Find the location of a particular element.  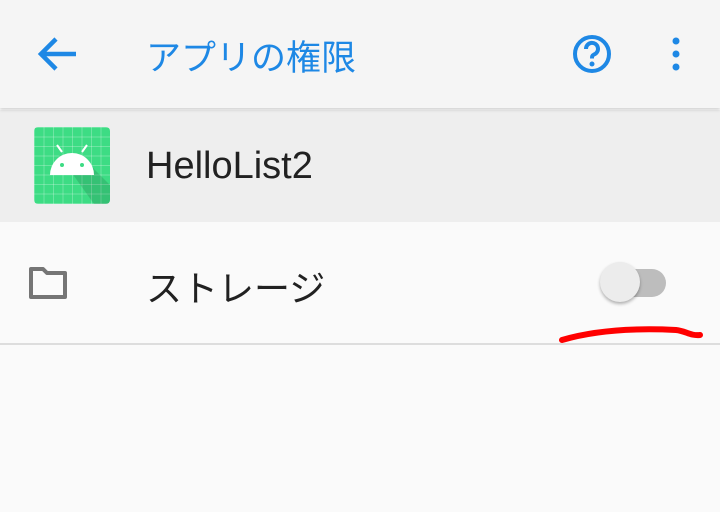

folder-icon is located at coordinates (48, 283).